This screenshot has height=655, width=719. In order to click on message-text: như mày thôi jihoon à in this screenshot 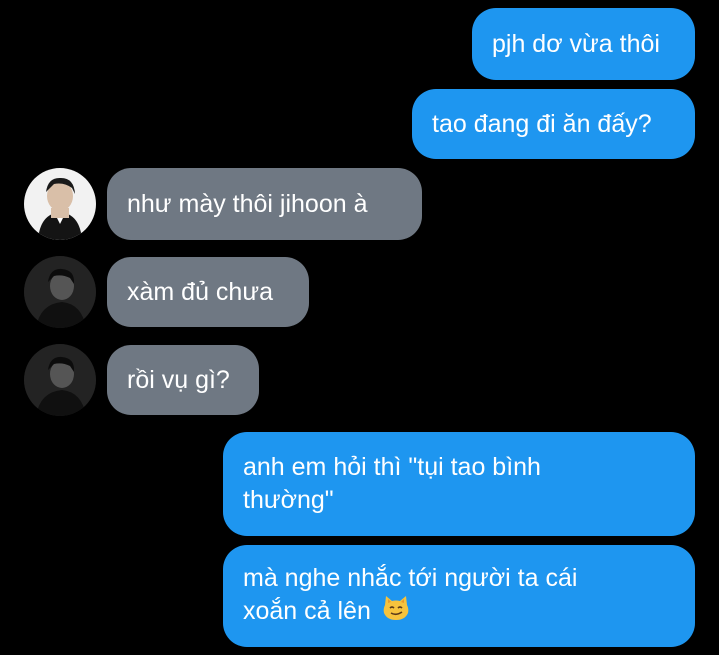, I will do `click(247, 203)`.